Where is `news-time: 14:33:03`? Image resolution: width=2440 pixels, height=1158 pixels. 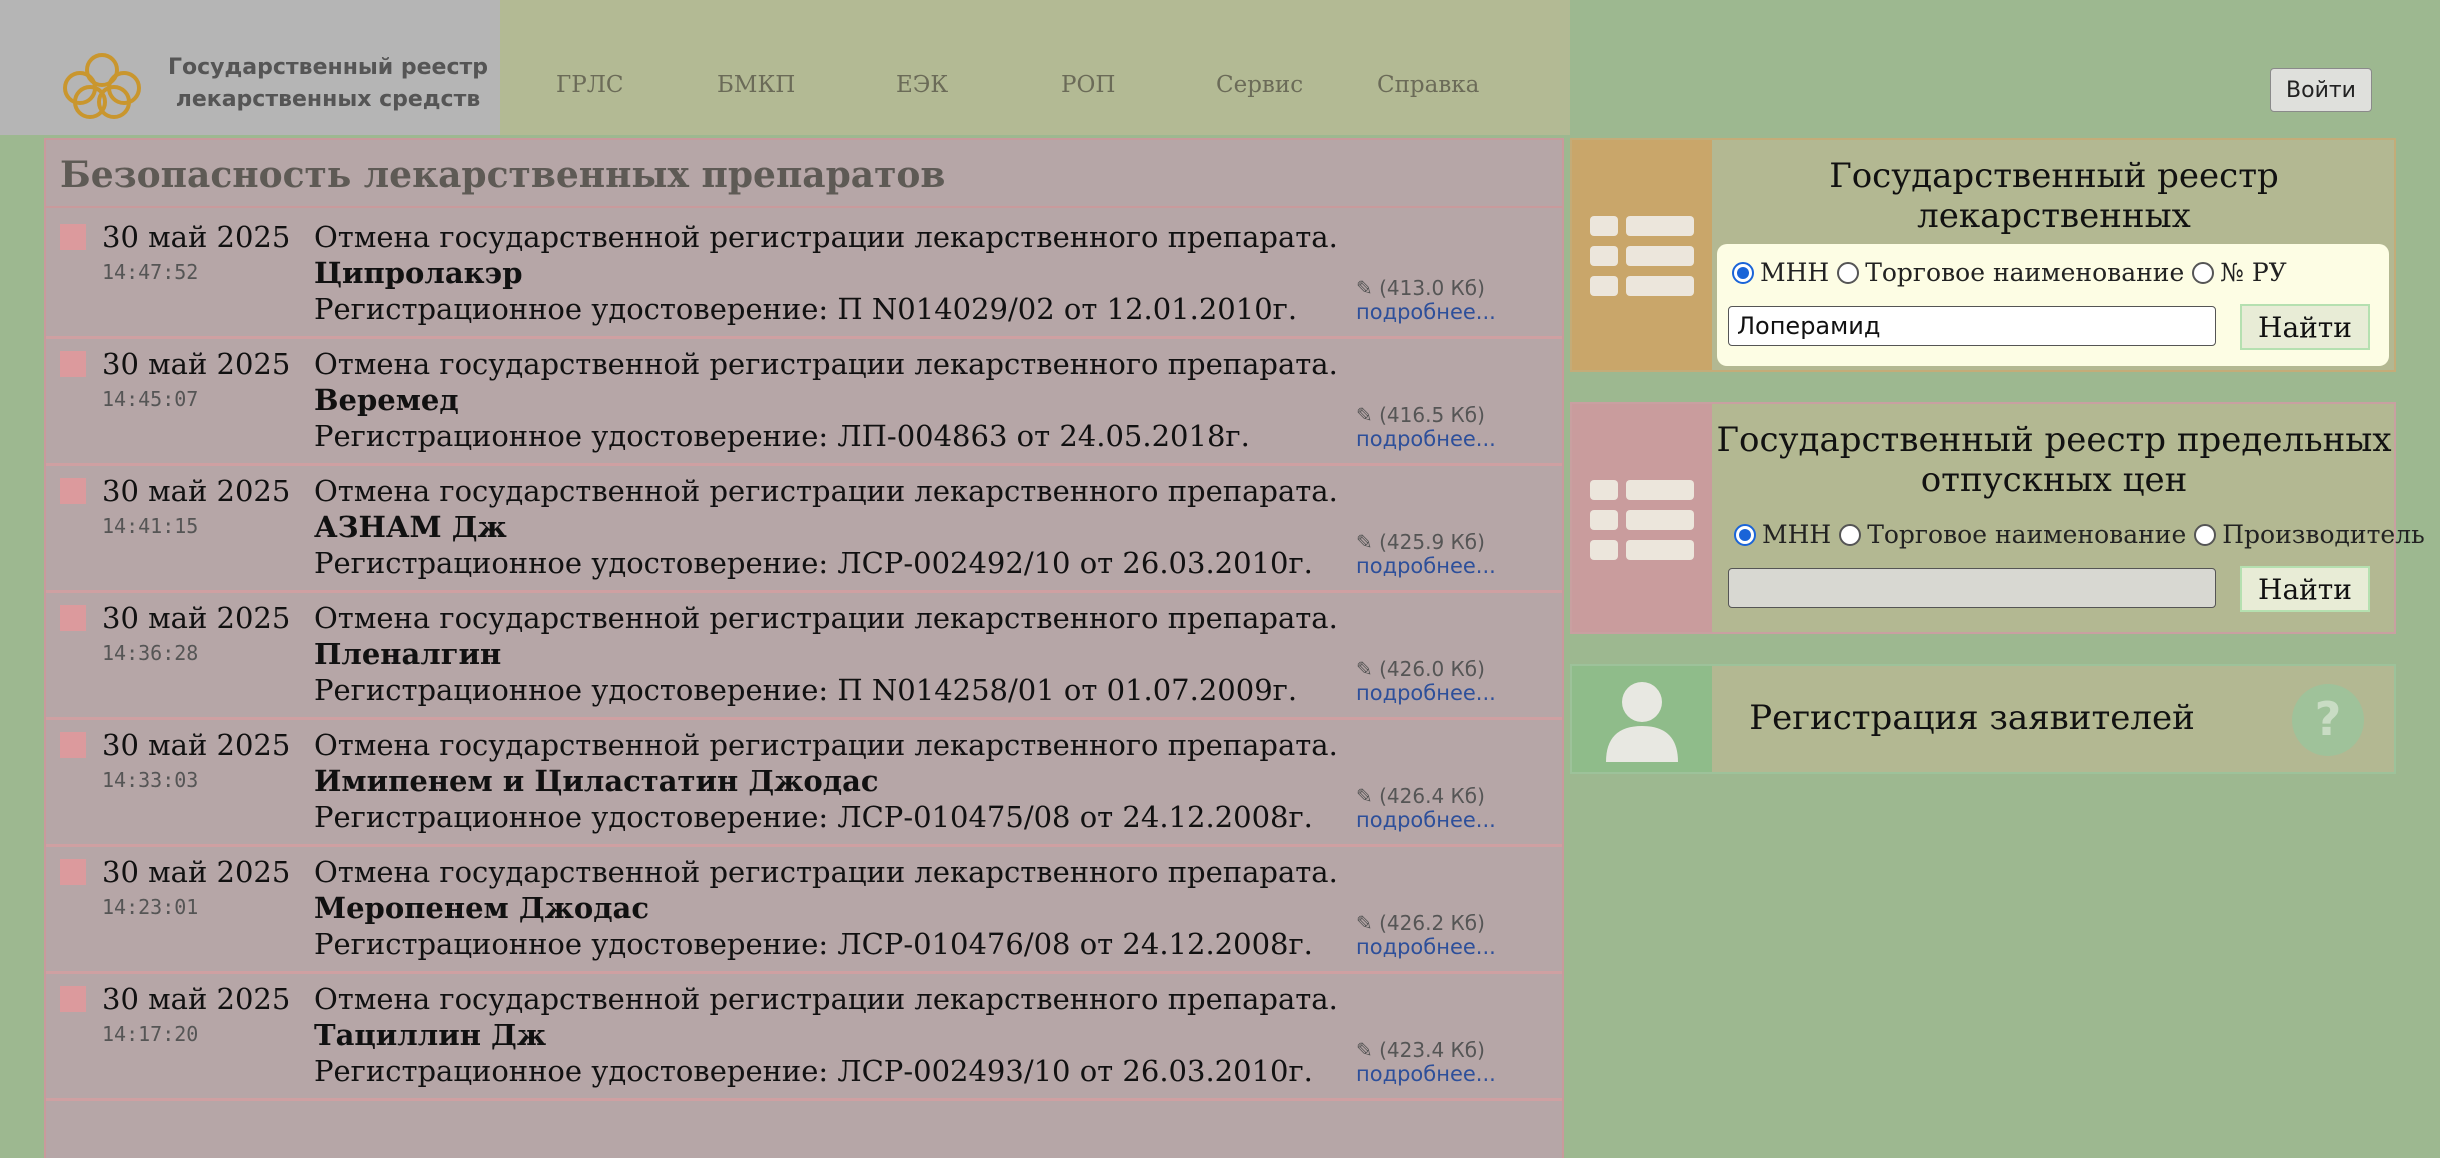 news-time: 14:33:03 is located at coordinates (150, 780).